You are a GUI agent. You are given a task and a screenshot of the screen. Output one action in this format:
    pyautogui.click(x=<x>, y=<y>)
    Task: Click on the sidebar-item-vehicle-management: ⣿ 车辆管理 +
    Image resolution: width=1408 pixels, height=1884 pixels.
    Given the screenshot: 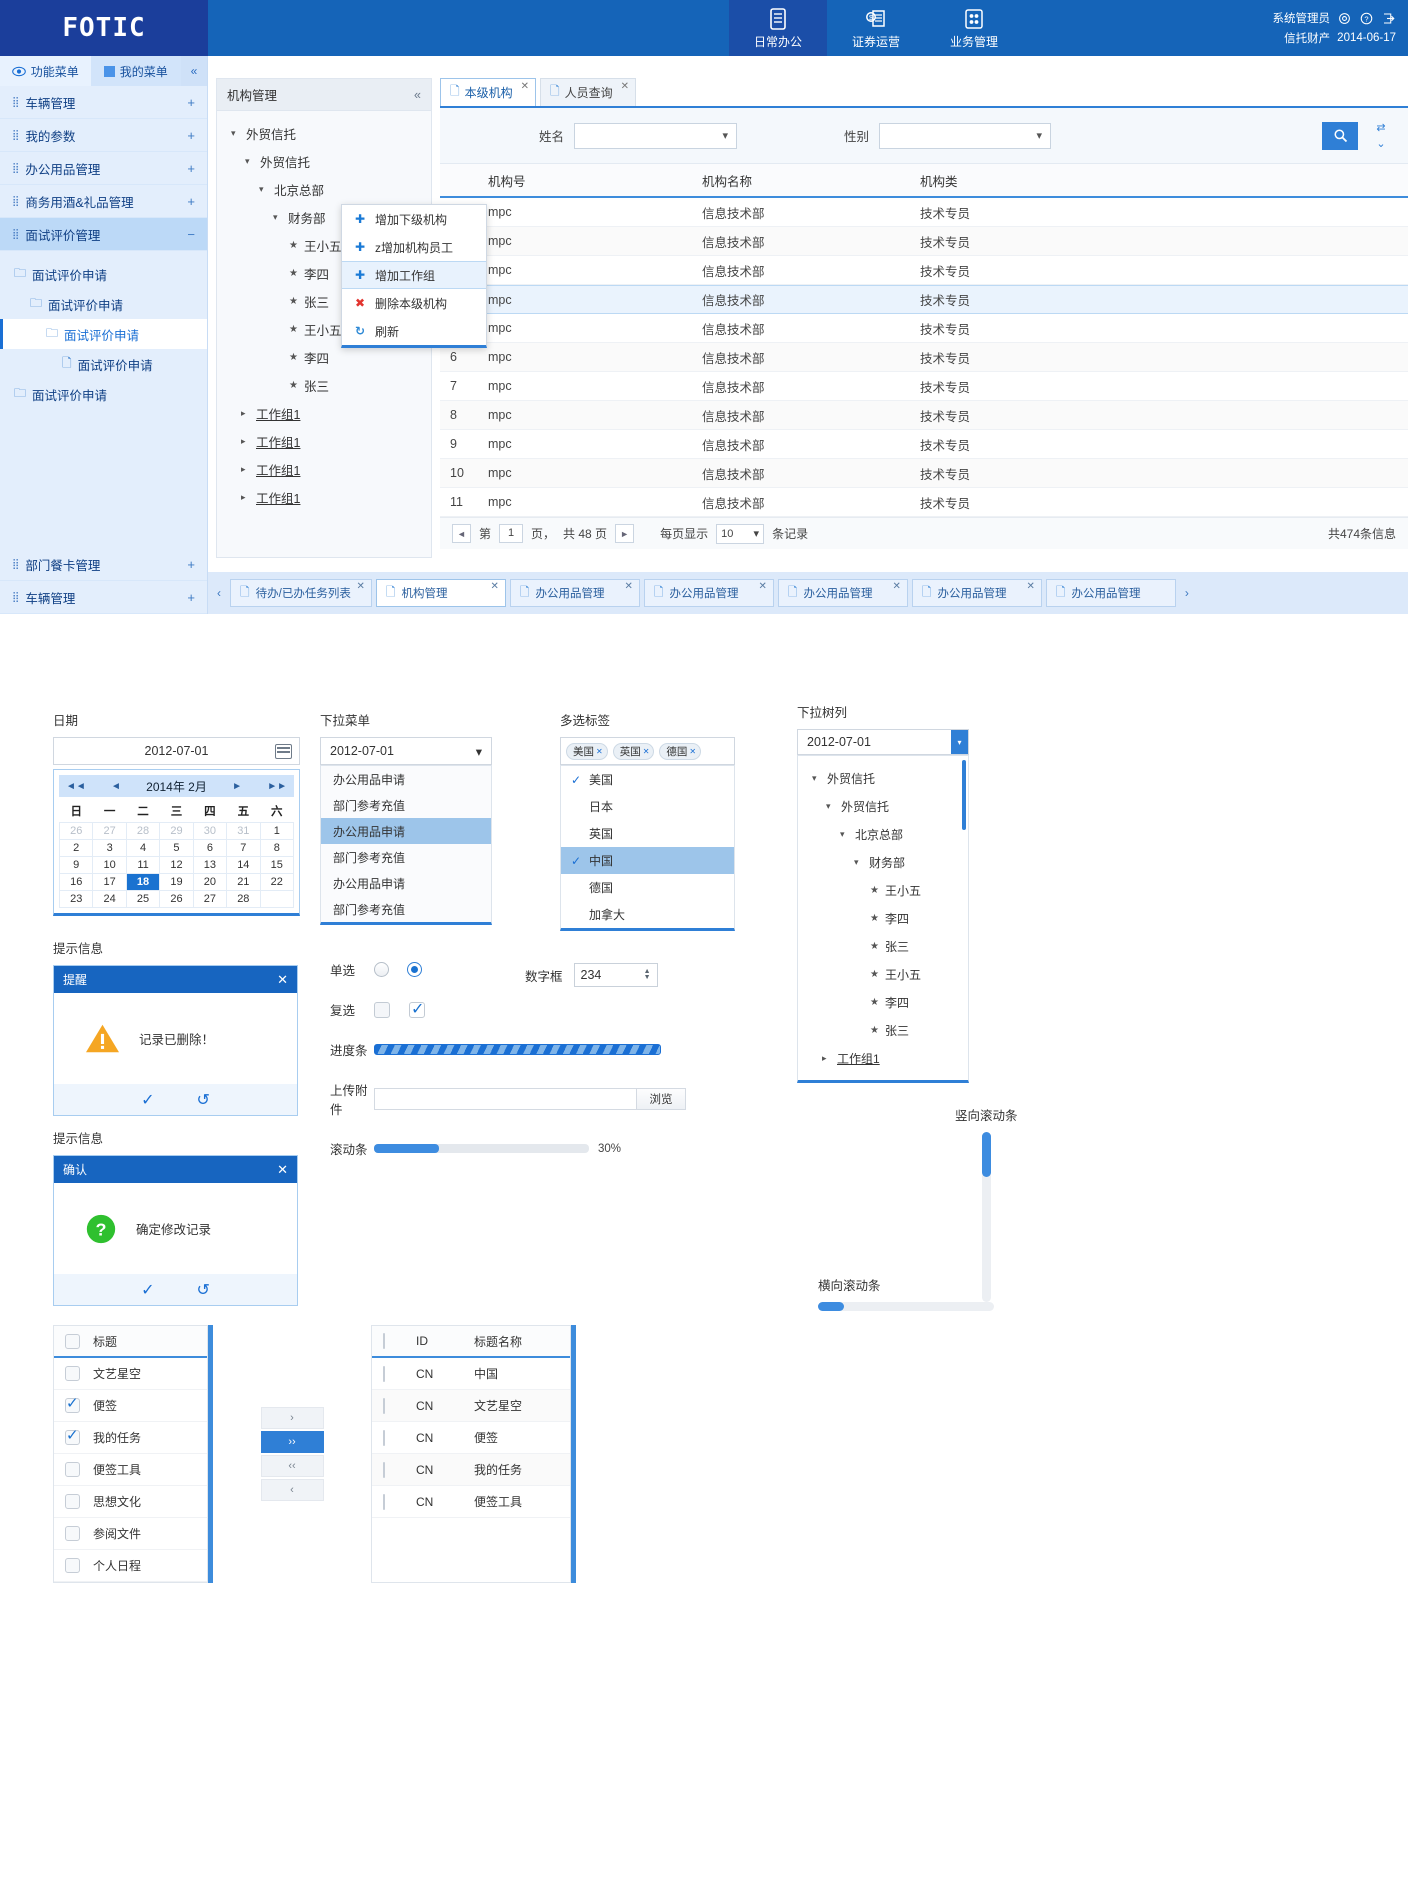 What is the action you would take?
    pyautogui.click(x=103, y=102)
    